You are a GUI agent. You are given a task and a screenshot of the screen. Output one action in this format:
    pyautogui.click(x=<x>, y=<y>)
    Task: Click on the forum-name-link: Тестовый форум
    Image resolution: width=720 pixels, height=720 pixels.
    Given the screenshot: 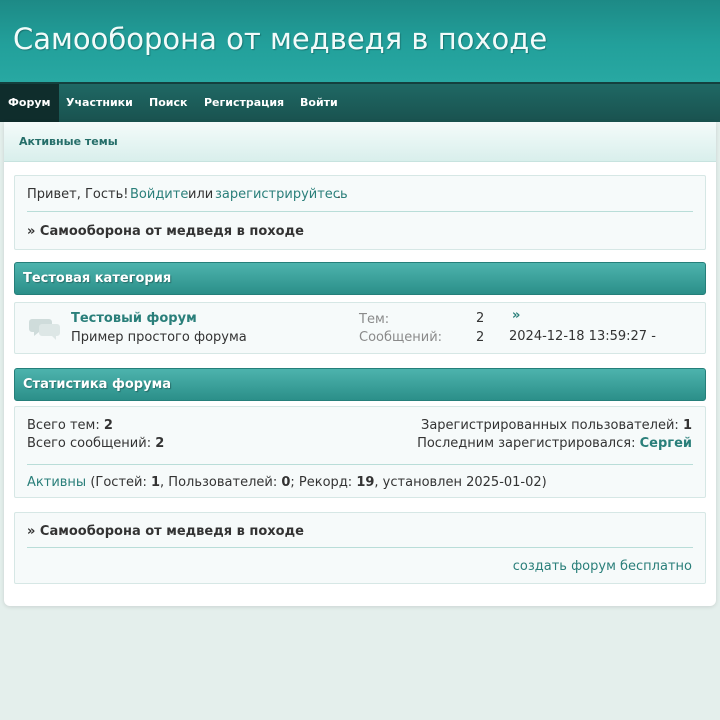 What is the action you would take?
    pyautogui.click(x=134, y=318)
    